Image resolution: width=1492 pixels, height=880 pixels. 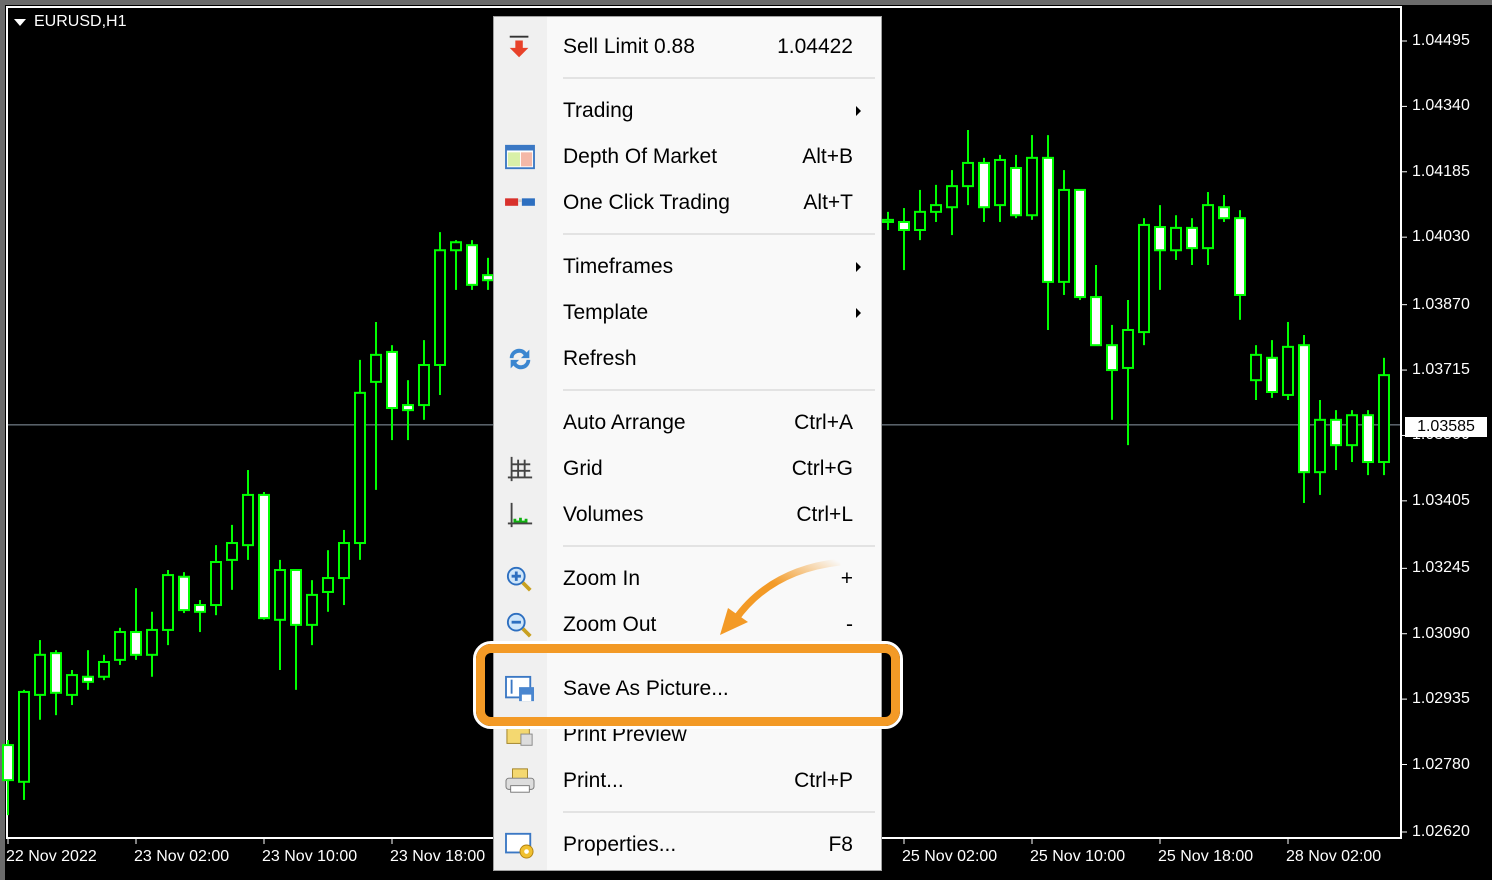 What do you see at coordinates (687, 267) in the screenshot?
I see `menu-item-timeframes: Timeframes` at bounding box center [687, 267].